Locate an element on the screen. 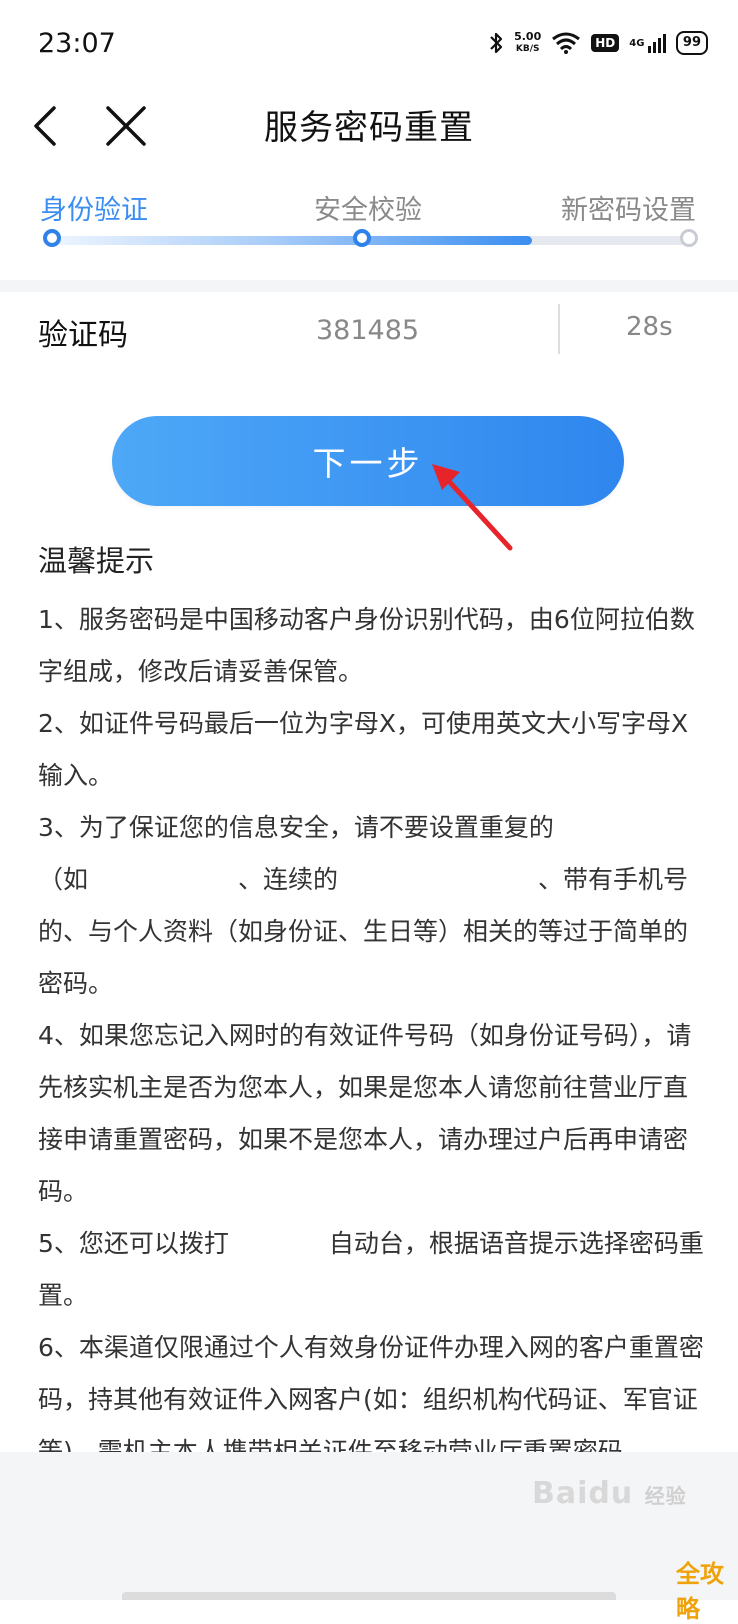  status-bar: 23:07 5.00 KB/S HD 4G 99 is located at coordinates (369, 44).